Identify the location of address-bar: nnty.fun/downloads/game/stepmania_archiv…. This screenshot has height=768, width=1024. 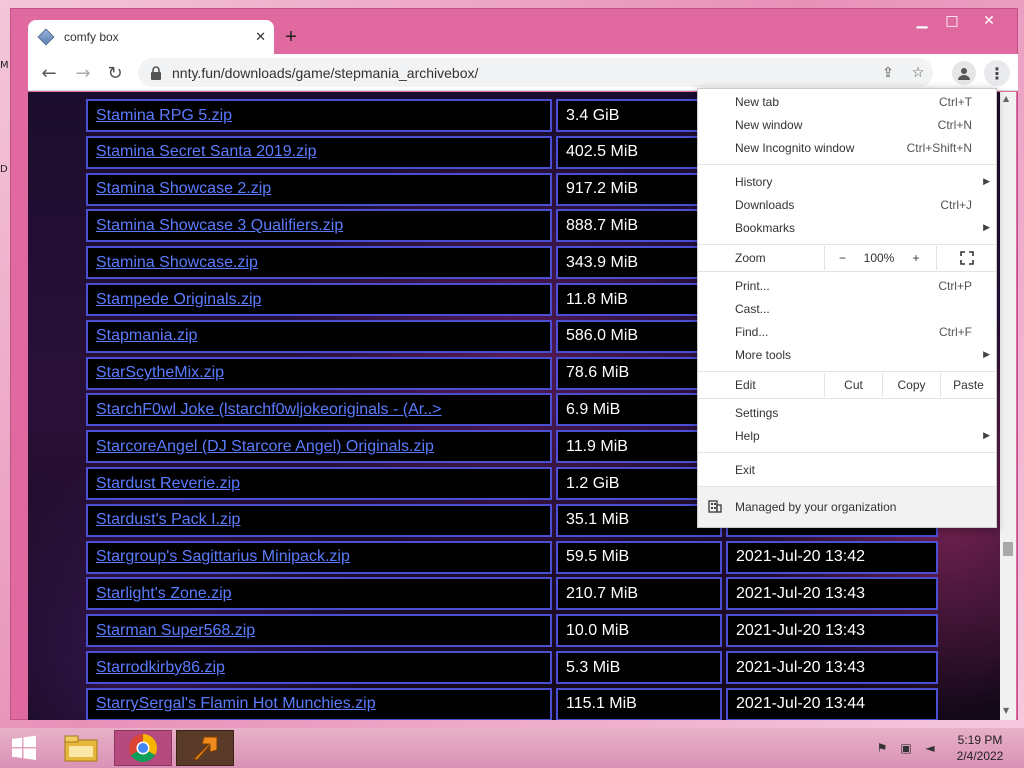
(535, 72).